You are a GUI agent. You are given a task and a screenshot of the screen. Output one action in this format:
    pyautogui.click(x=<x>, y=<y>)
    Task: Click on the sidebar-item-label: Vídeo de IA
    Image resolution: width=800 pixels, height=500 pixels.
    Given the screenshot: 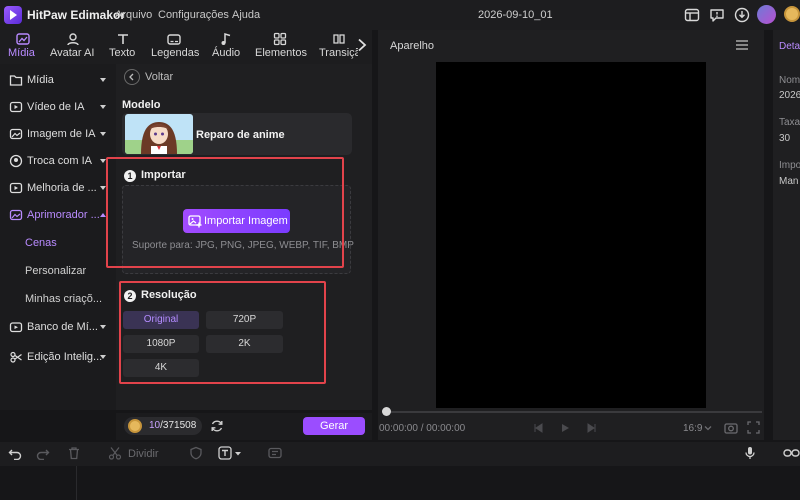 What is the action you would take?
    pyautogui.click(x=56, y=107)
    